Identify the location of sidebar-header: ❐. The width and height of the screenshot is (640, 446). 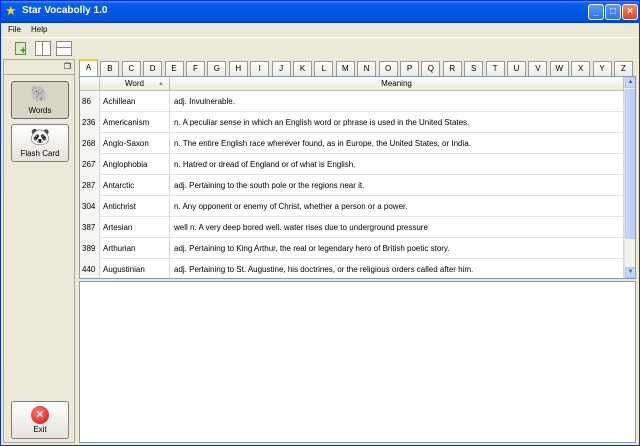
(39, 67).